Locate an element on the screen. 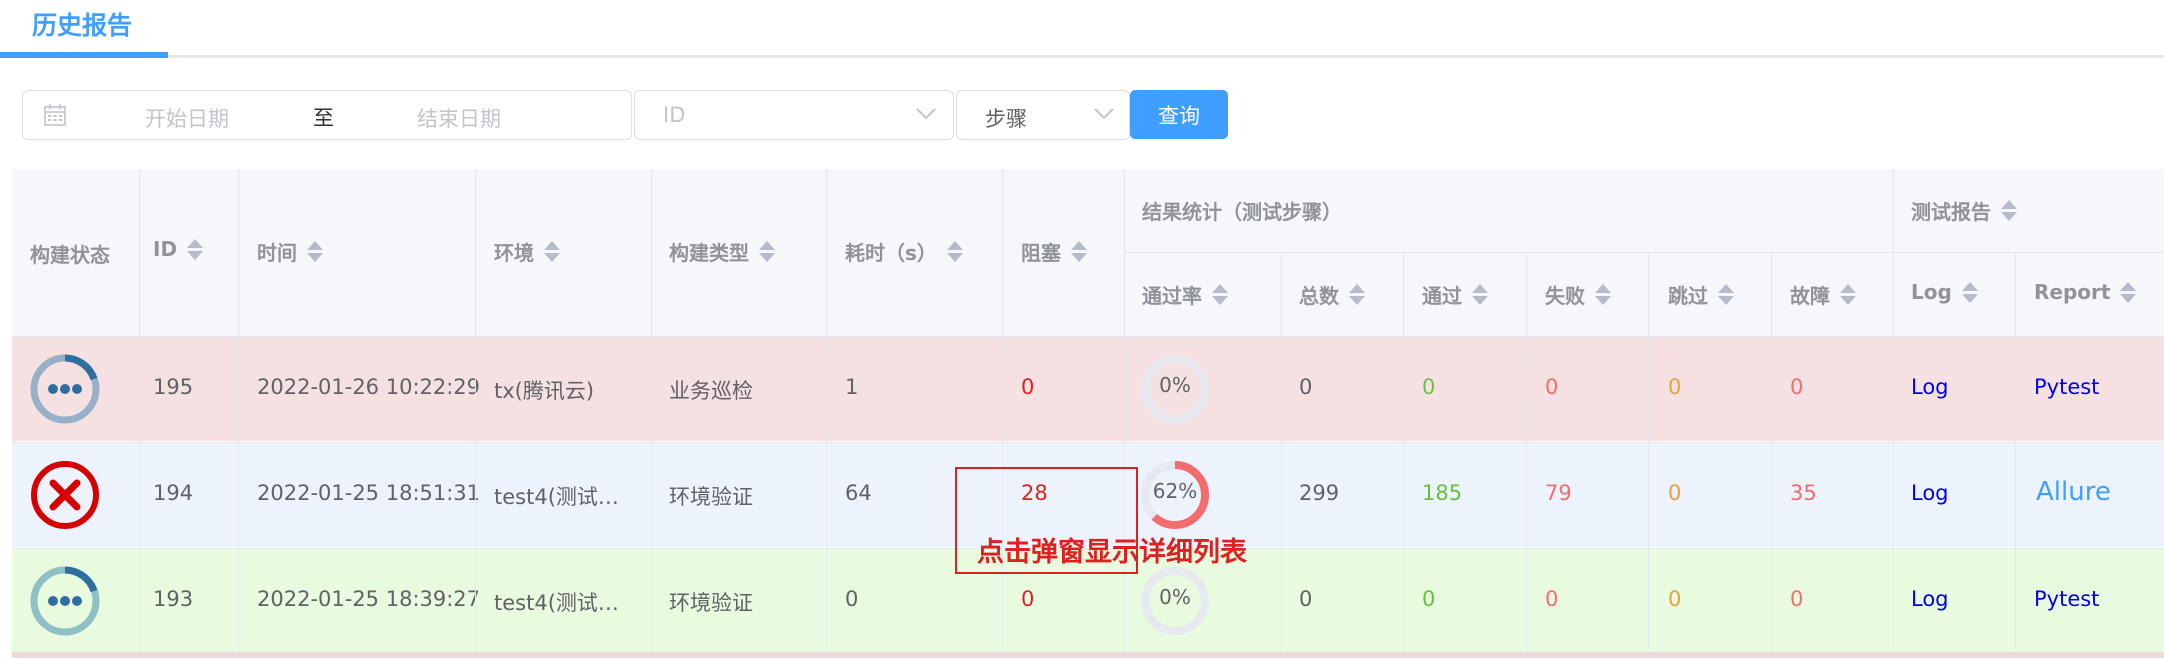 This screenshot has width=2164, height=659. header-report-group: 测试报告 is located at coordinates (1964, 210).